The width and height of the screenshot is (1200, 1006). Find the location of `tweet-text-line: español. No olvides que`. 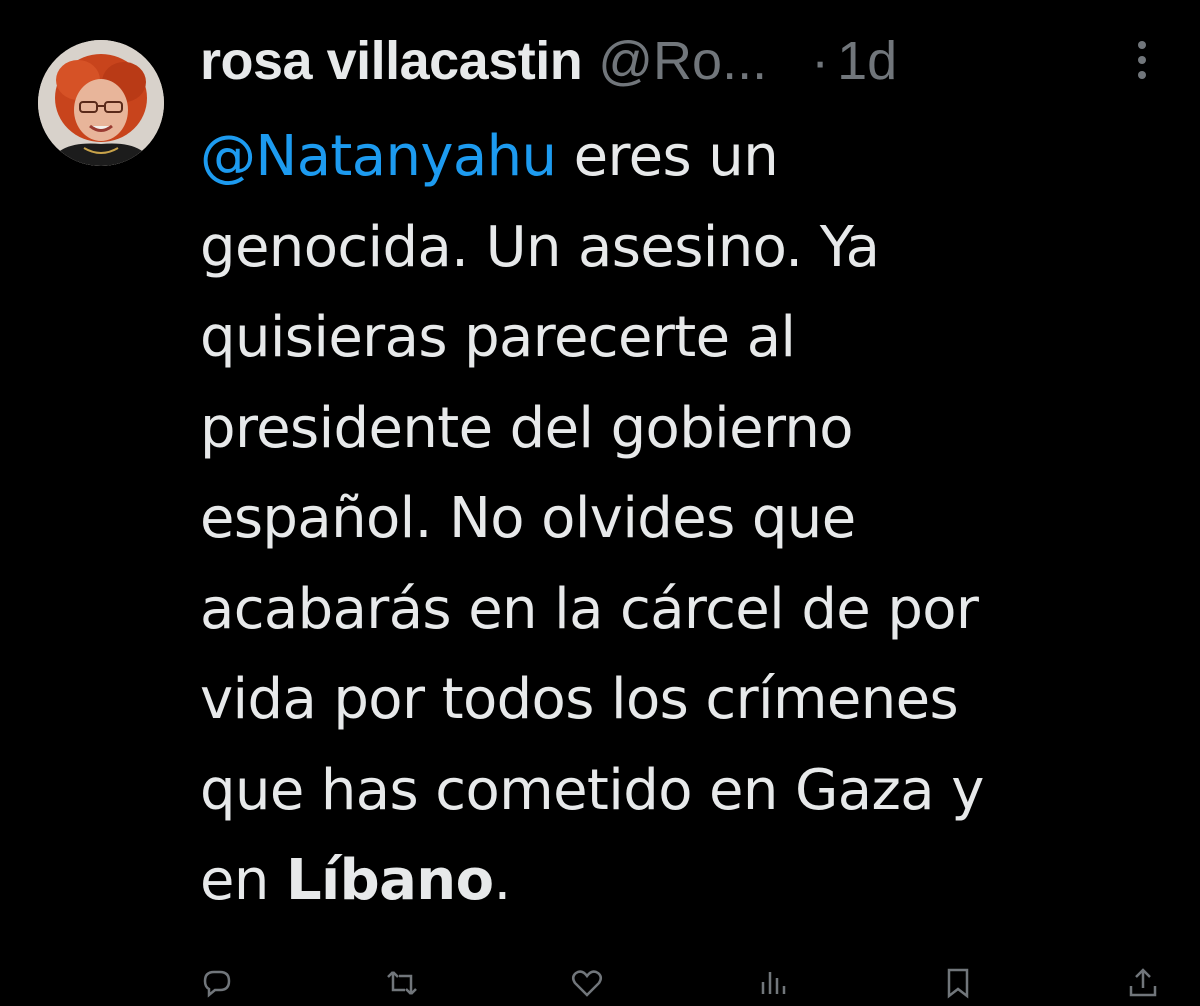

tweet-text-line: español. No olvides que is located at coordinates (528, 518).